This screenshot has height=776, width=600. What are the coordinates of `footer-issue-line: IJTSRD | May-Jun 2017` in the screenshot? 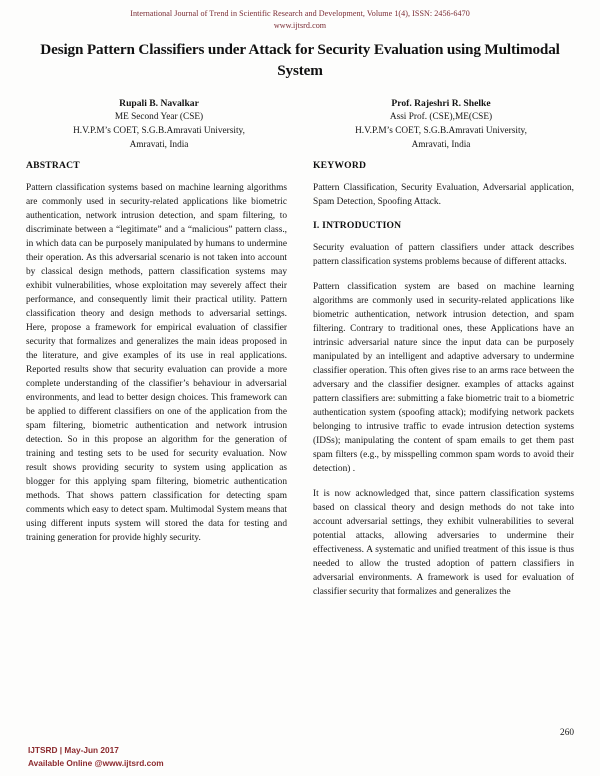 It's located at (73, 750).